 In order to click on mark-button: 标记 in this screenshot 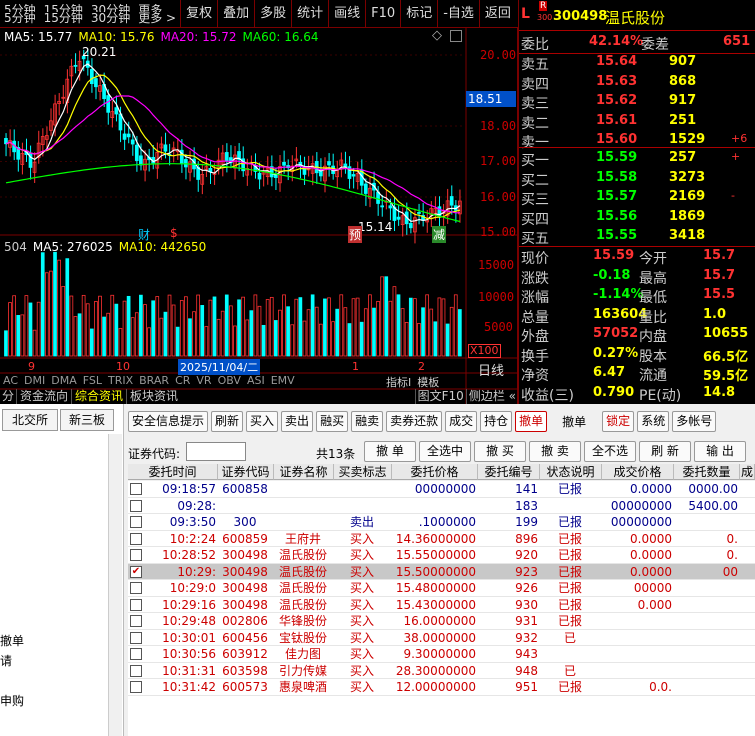, I will do `click(418, 14)`.